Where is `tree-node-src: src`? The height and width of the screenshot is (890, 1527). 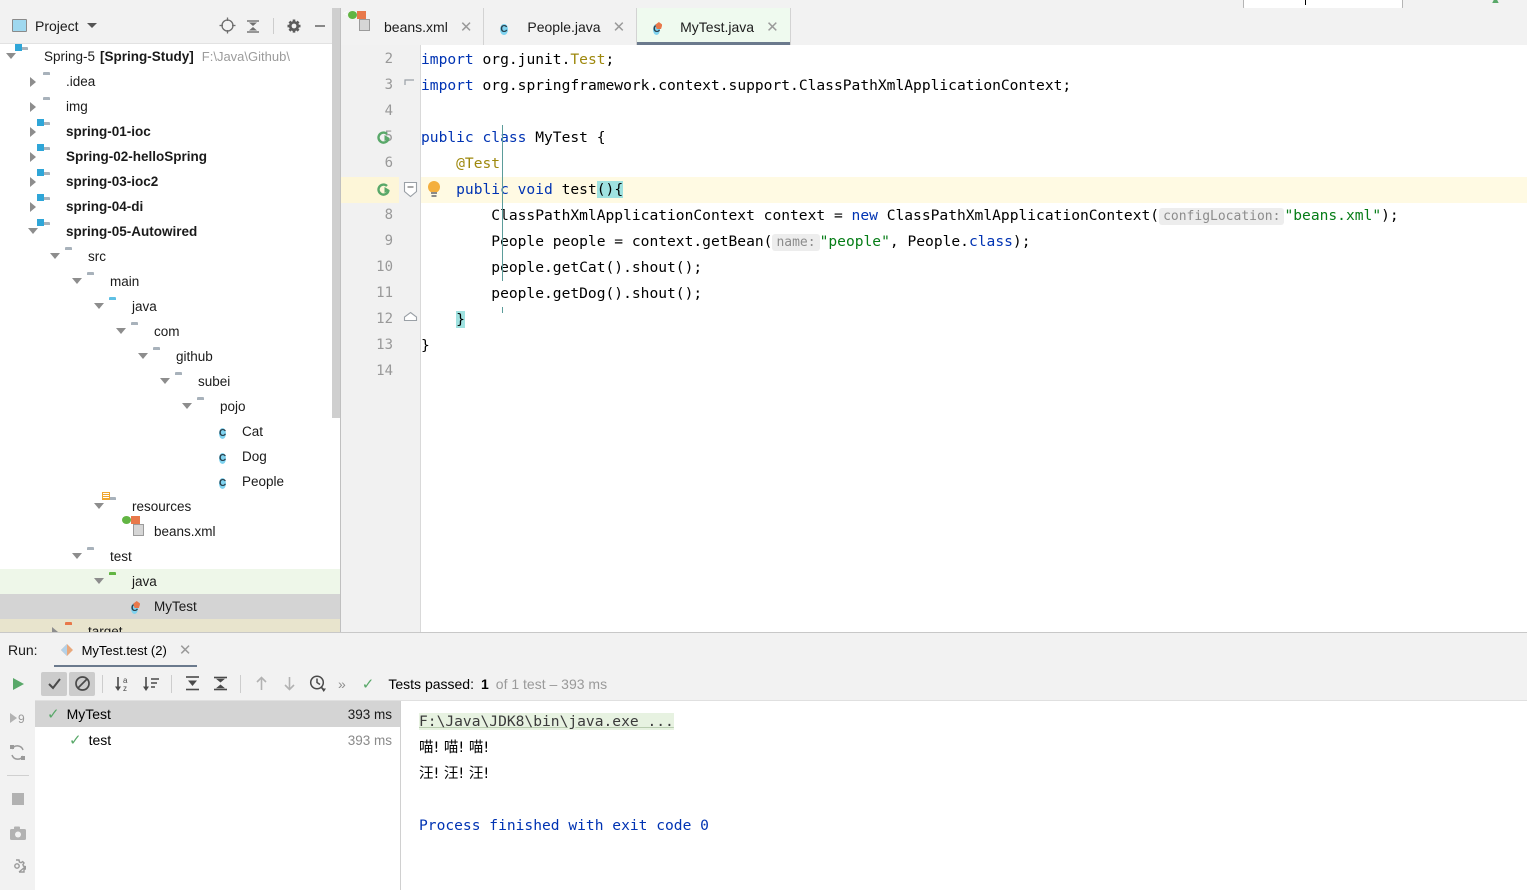
tree-node-src: src is located at coordinates (170, 256).